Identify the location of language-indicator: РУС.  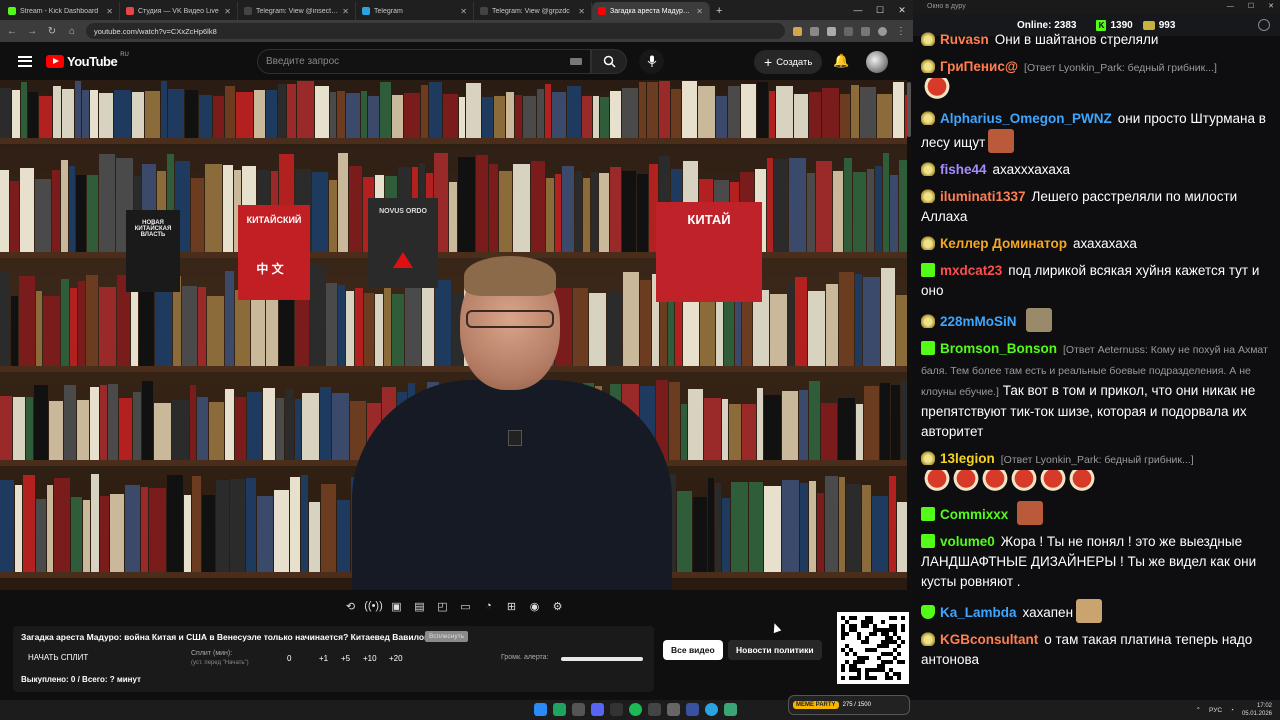
(1215, 710).